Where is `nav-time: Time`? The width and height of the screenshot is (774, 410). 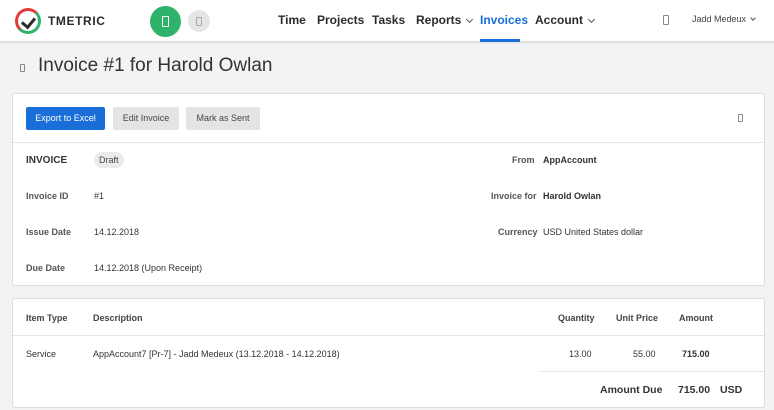
nav-time: Time is located at coordinates (292, 20).